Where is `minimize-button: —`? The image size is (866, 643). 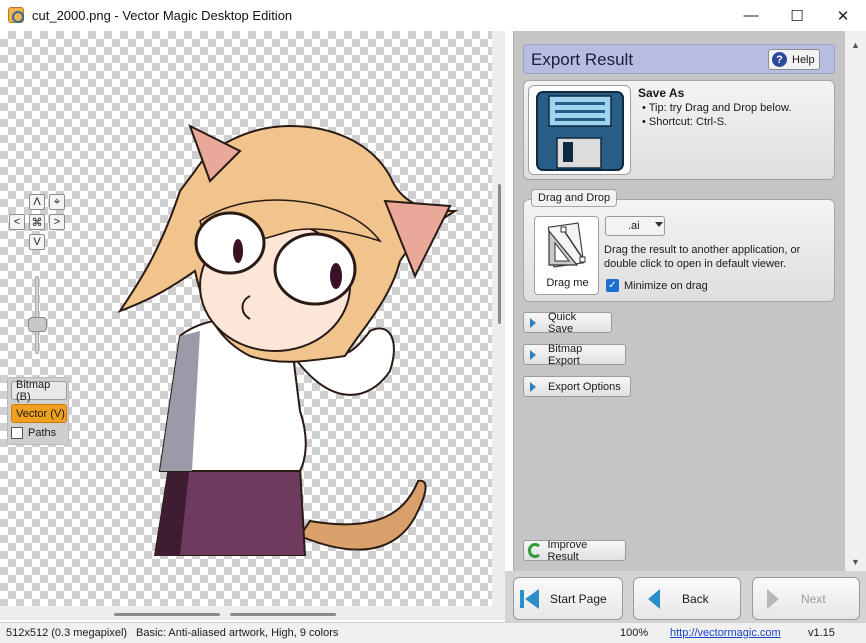 minimize-button: — is located at coordinates (751, 15).